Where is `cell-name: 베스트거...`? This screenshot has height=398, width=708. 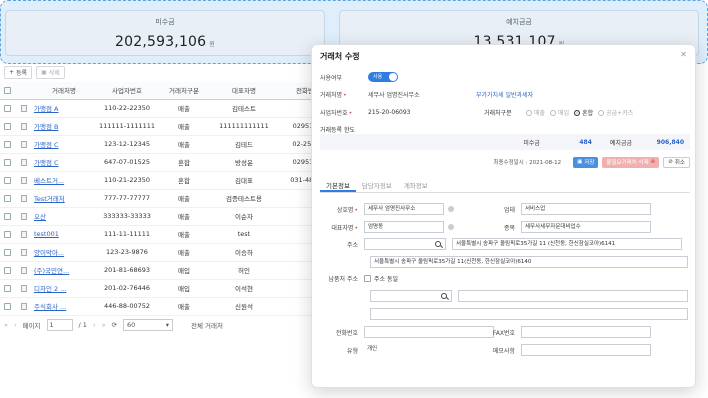
cell-name: 베스트거... is located at coordinates (64, 180).